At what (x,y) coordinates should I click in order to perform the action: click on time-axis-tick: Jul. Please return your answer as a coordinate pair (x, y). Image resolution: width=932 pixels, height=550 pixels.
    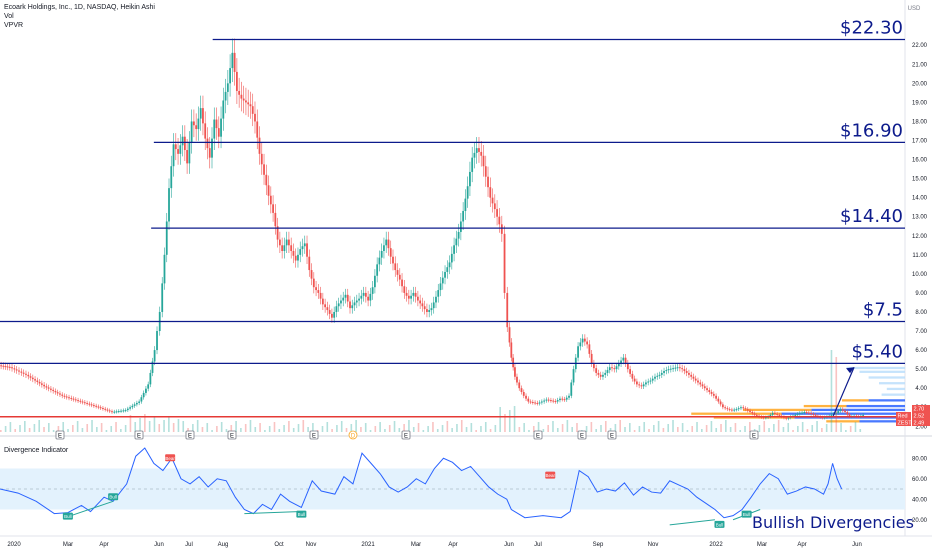
    Looking at the image, I should click on (538, 545).